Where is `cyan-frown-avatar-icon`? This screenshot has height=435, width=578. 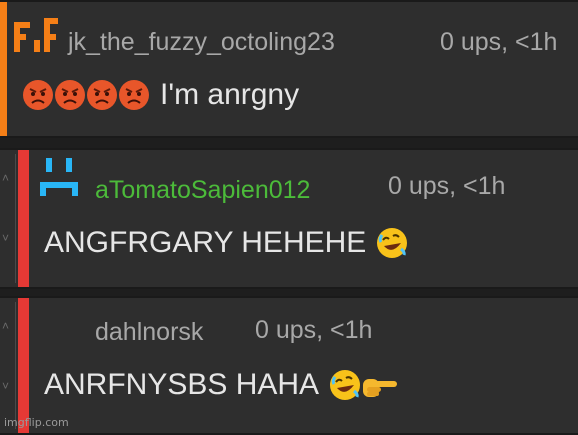
cyan-frown-avatar-icon is located at coordinates (60, 180).